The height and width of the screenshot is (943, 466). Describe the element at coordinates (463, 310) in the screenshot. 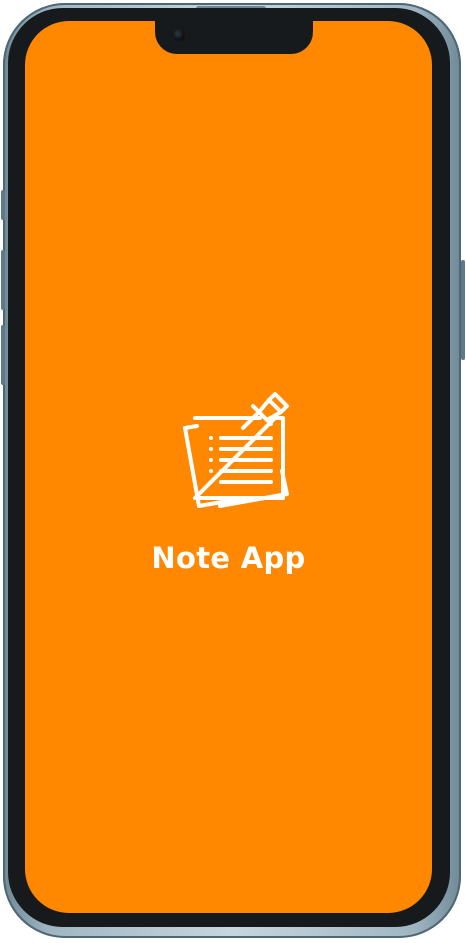

I see `power-button` at that location.